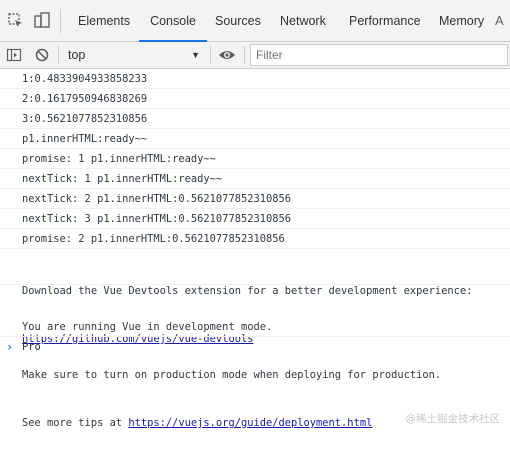  I want to click on prompt-input: Pro, so click(31, 347).